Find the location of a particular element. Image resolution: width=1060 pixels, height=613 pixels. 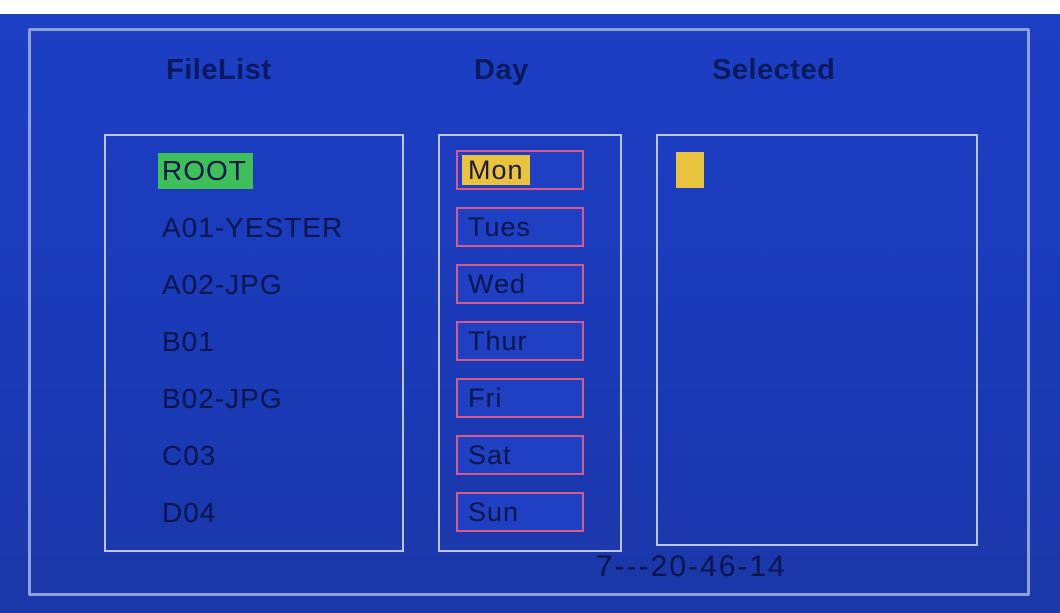

file-item-a02-jpg: A02-JPG is located at coordinates (222, 285).